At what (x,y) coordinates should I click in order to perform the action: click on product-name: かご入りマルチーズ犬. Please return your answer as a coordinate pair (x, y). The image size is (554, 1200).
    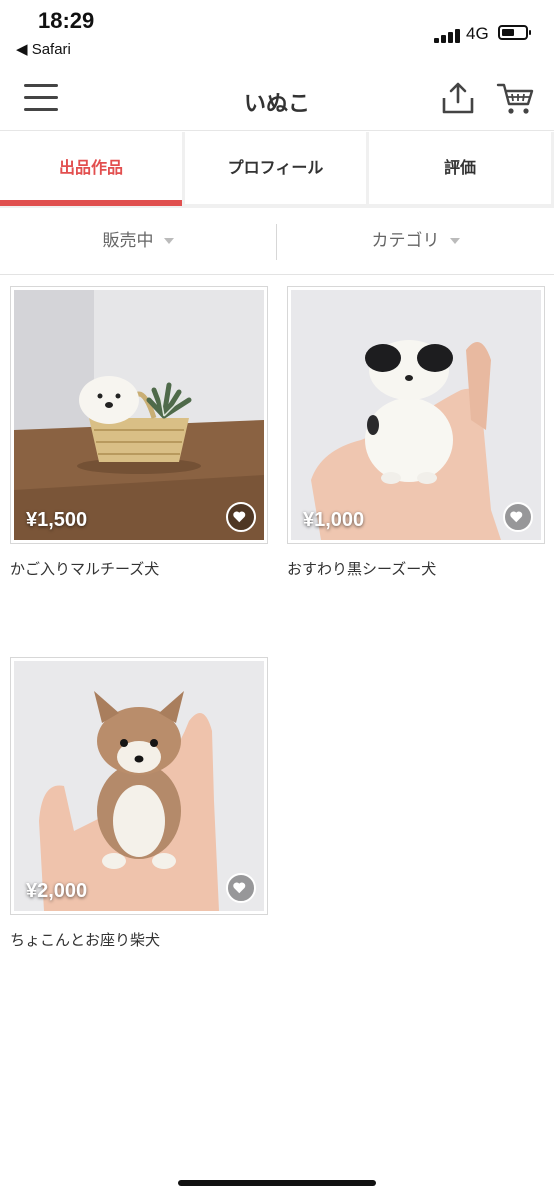
    Looking at the image, I should click on (85, 569).